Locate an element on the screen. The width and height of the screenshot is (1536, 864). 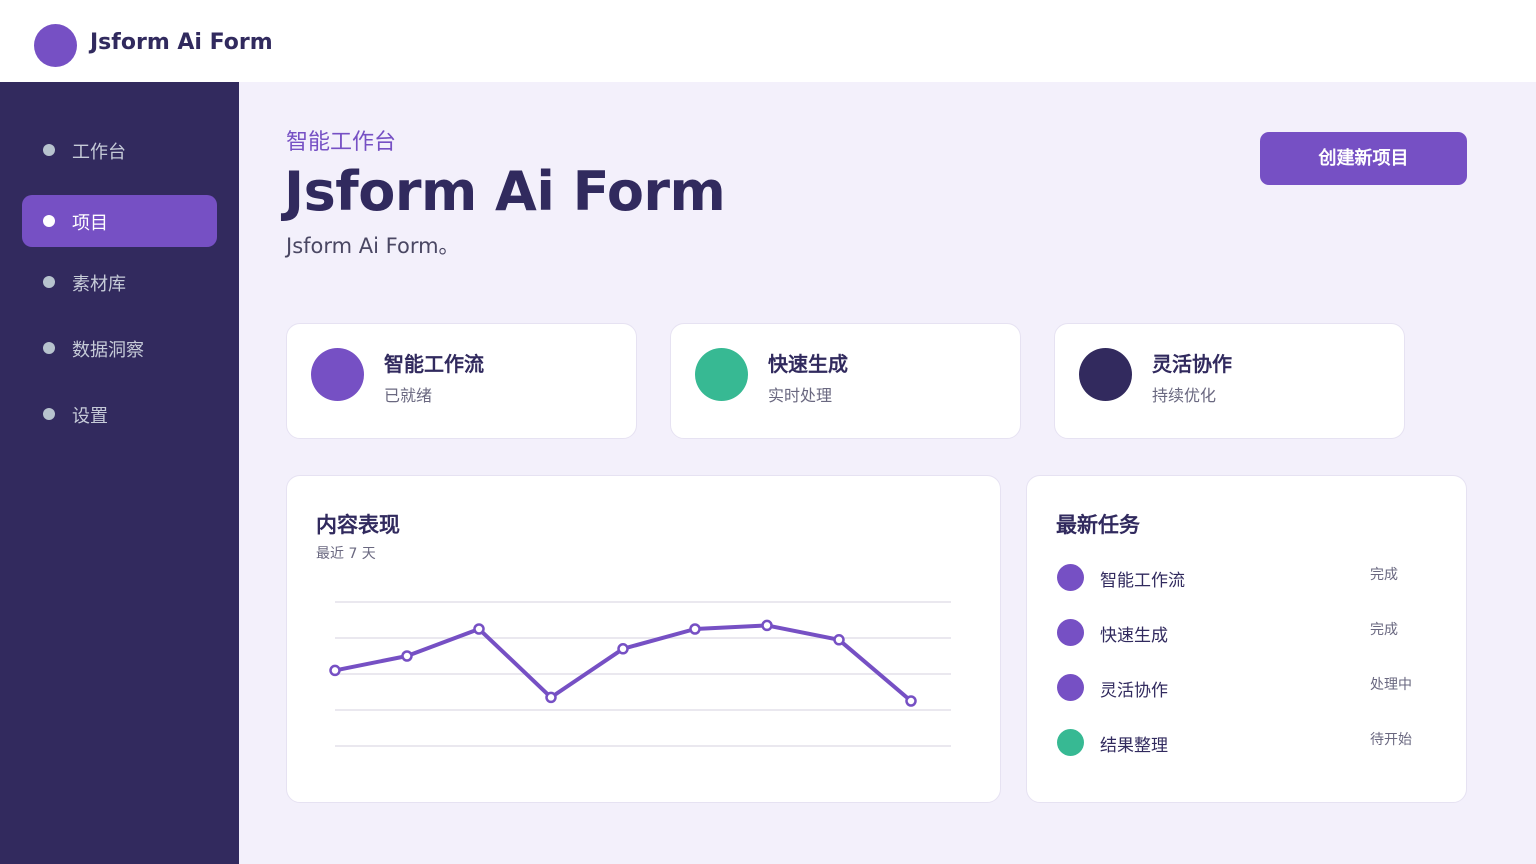
task-status: 处理中 is located at coordinates (1391, 685).